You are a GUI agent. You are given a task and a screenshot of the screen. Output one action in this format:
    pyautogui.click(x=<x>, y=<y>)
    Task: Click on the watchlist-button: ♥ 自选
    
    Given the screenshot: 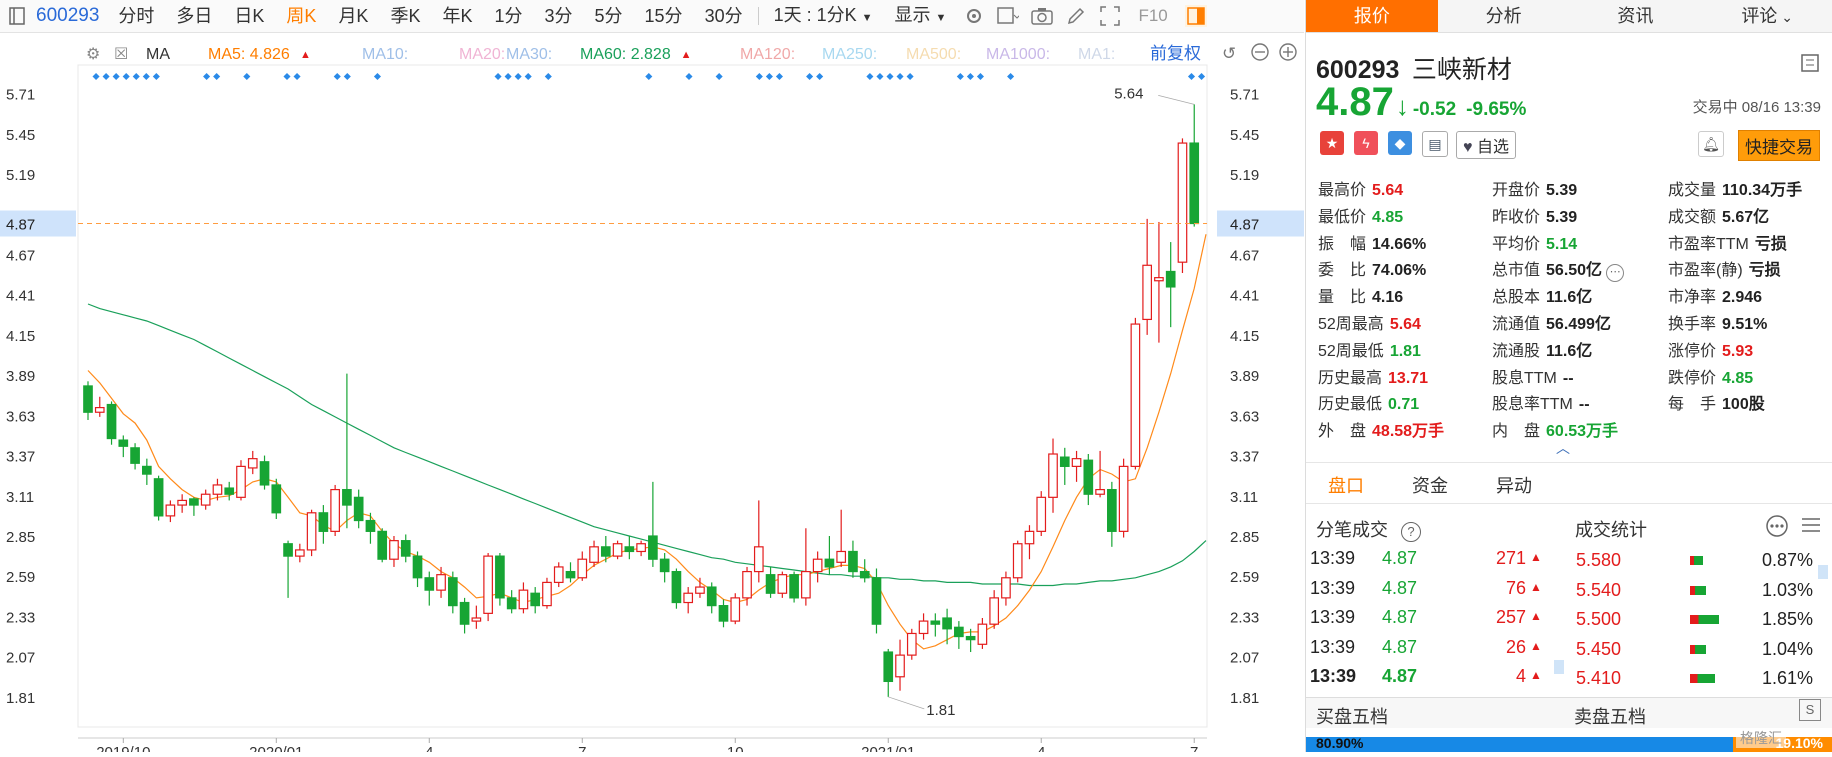 What is the action you would take?
    pyautogui.click(x=1486, y=145)
    